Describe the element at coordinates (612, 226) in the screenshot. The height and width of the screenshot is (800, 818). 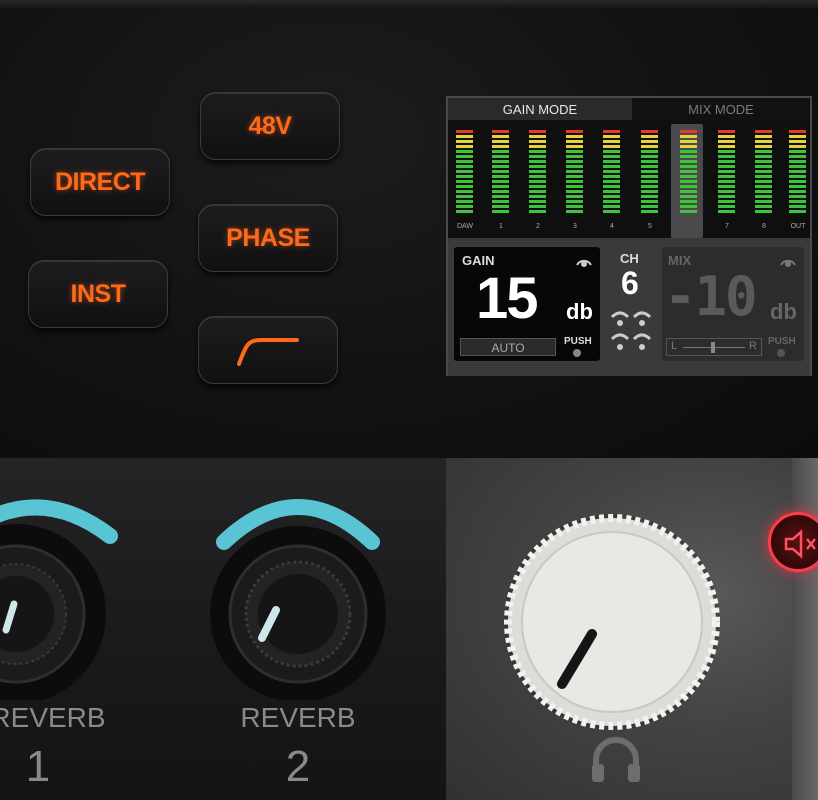
I see `meter-label: 4` at that location.